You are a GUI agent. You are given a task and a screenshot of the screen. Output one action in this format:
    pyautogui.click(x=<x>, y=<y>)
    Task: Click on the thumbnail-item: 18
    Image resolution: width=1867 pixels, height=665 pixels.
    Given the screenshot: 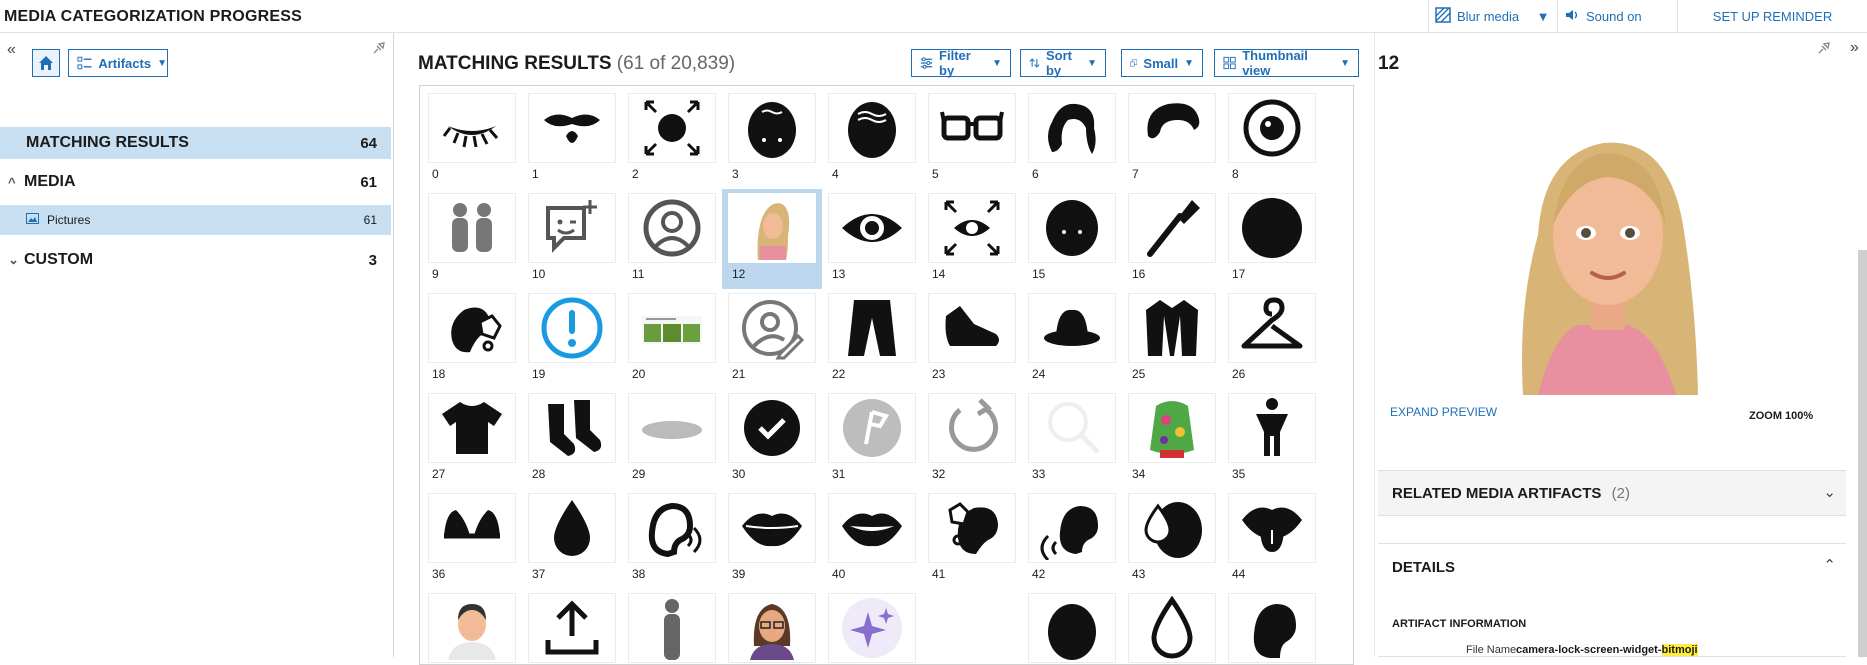 What is the action you would take?
    pyautogui.click(x=472, y=339)
    